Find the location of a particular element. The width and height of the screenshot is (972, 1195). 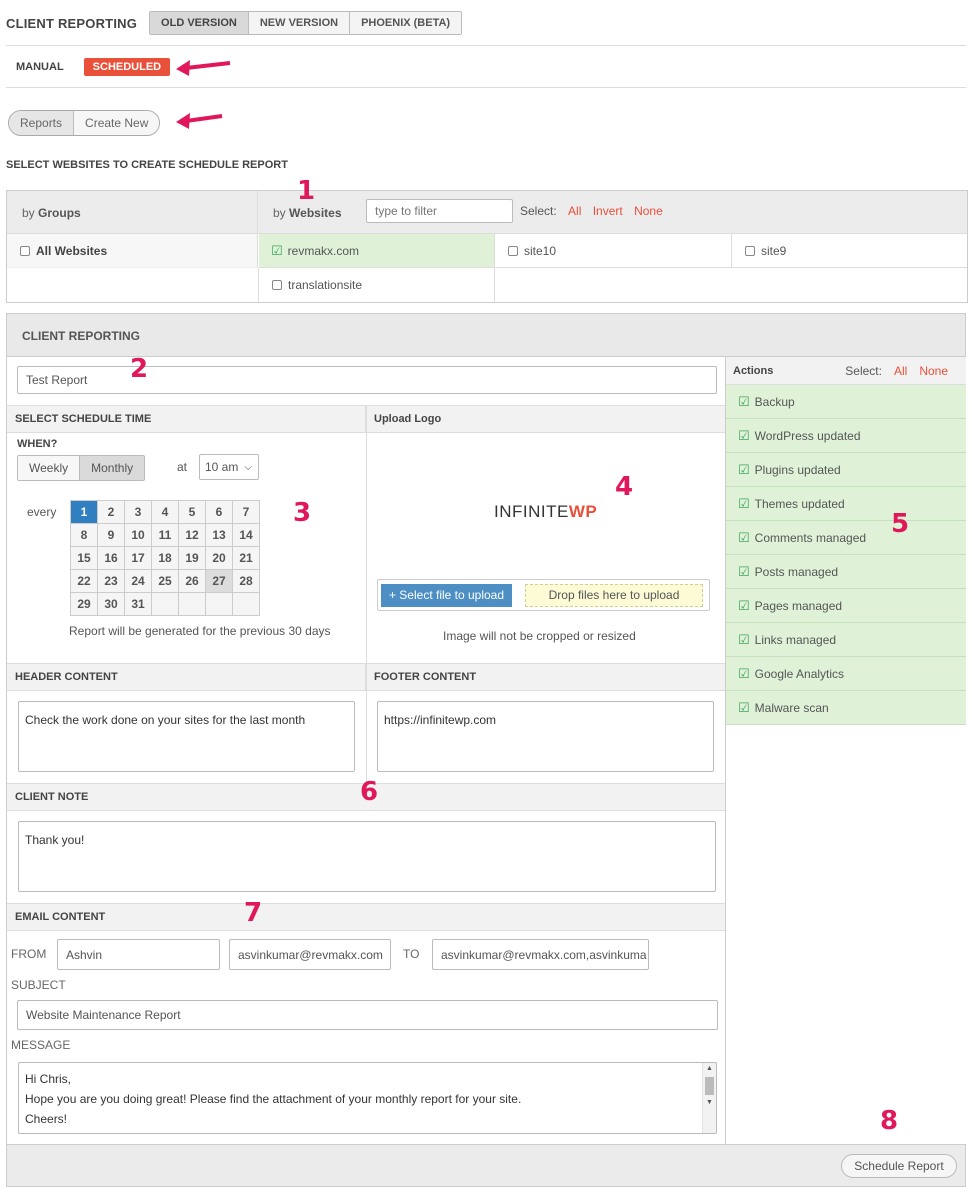

calendar-day: 3 is located at coordinates (138, 512).